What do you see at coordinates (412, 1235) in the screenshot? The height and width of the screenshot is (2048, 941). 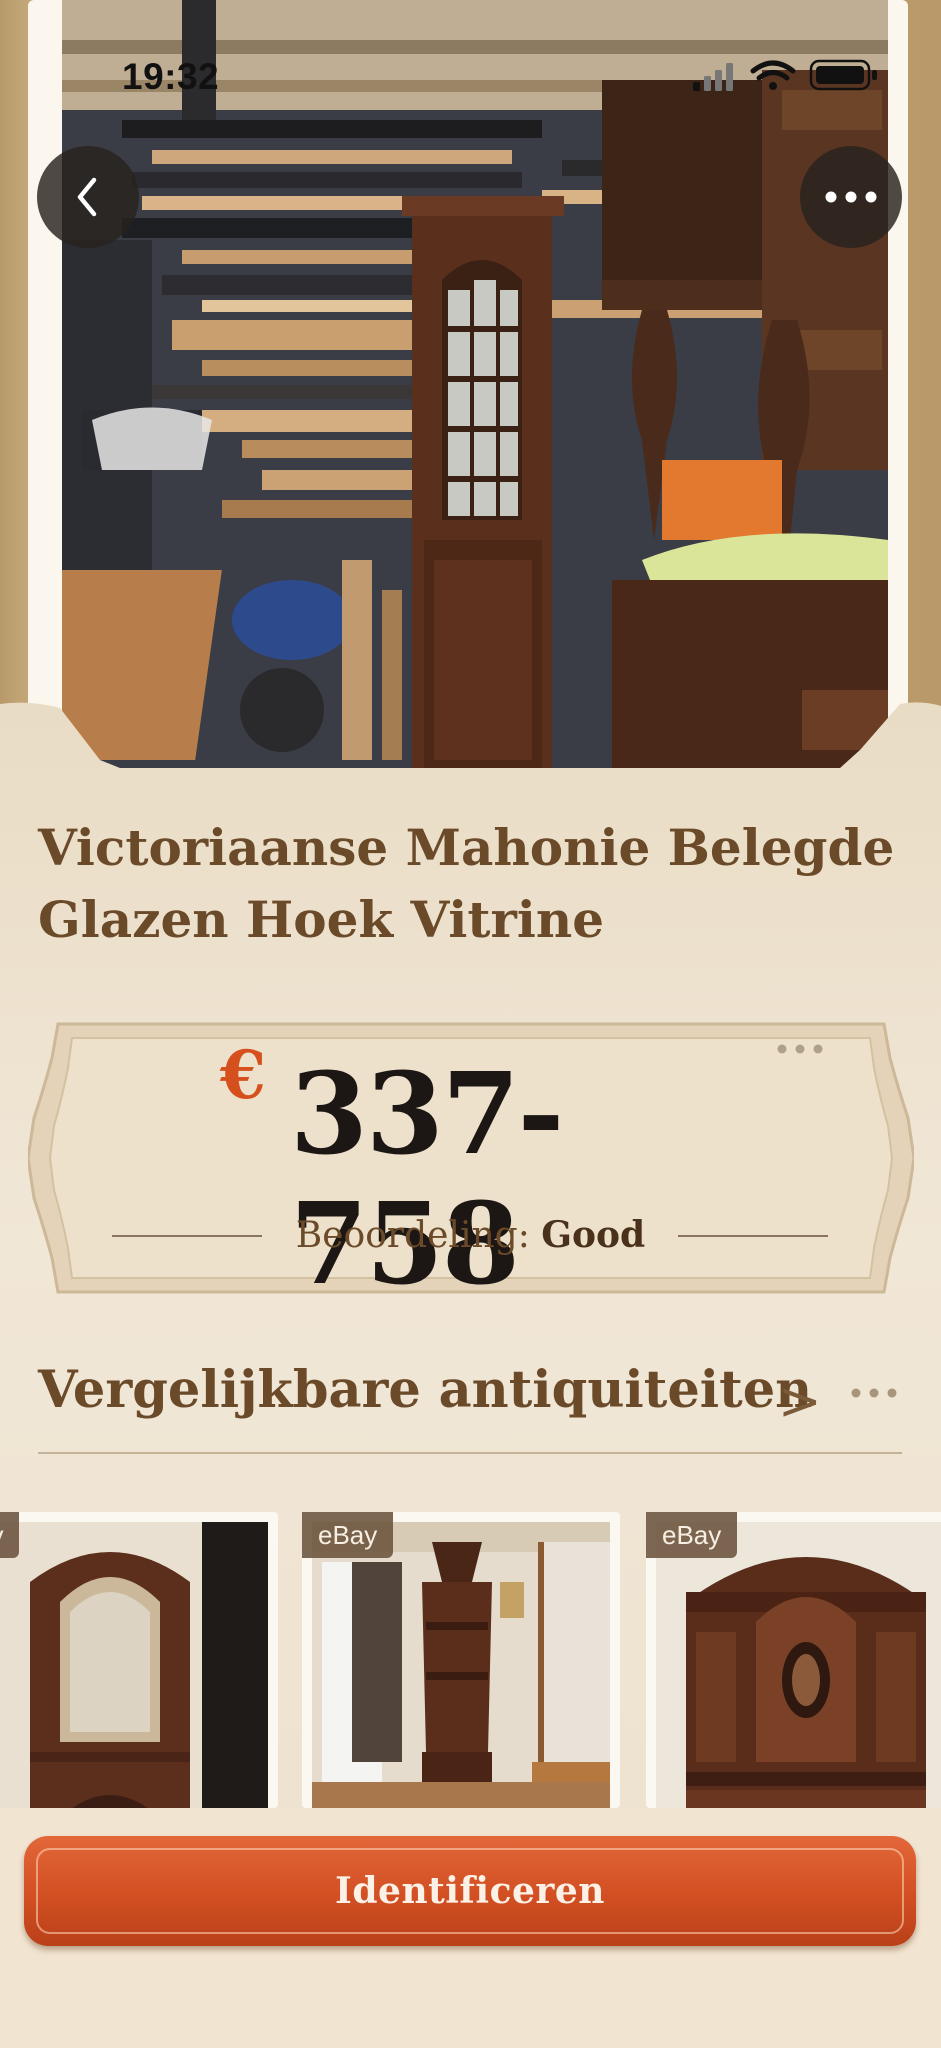 I see `rating-label: Beoordeling:` at bounding box center [412, 1235].